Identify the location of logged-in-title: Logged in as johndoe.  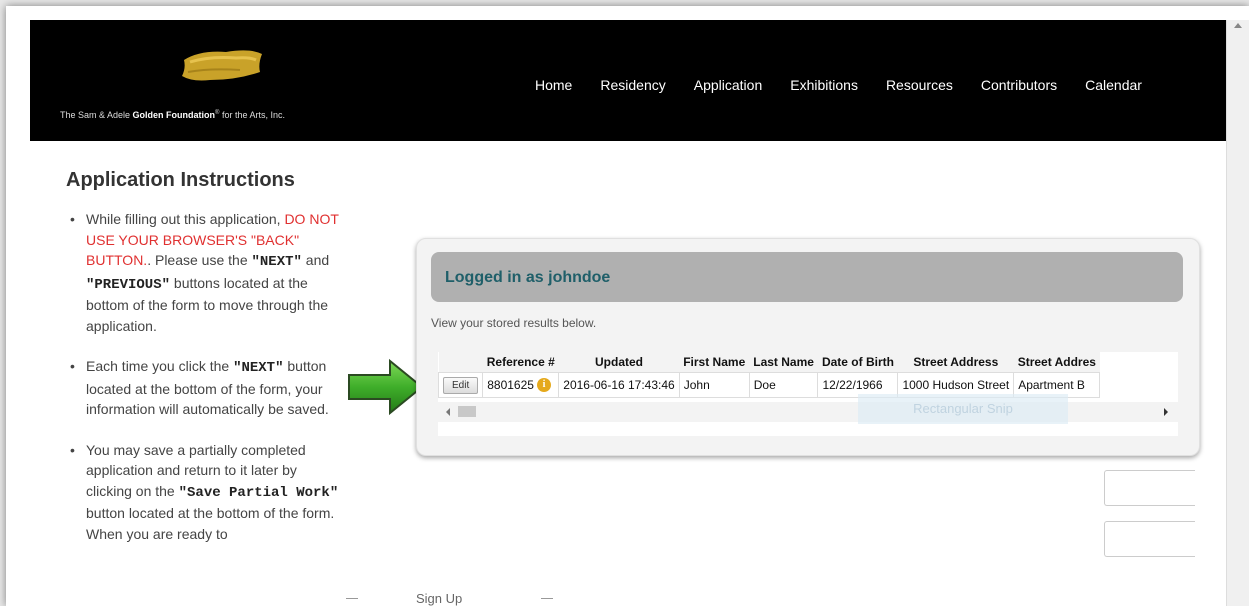
(528, 277).